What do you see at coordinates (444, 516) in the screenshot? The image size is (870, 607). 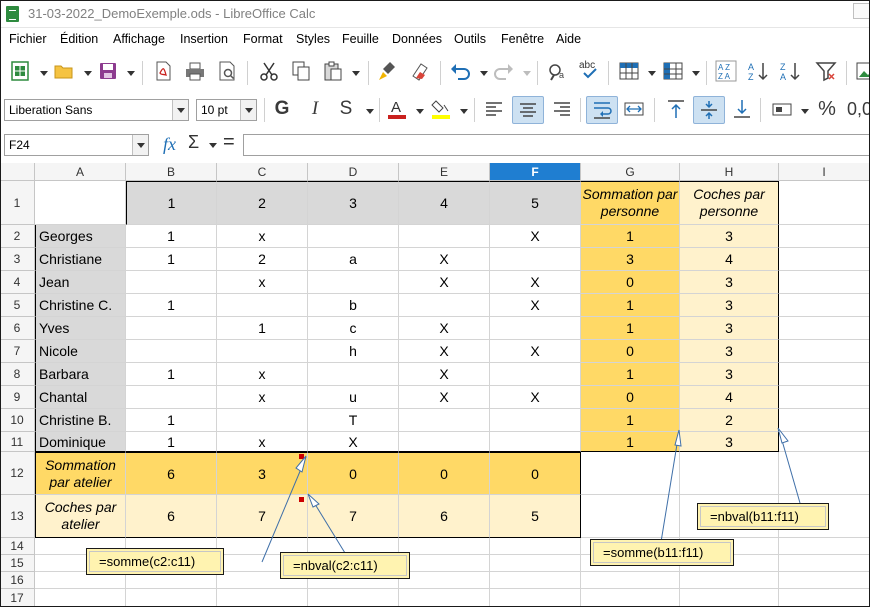 I see `cell-e13: 6` at bounding box center [444, 516].